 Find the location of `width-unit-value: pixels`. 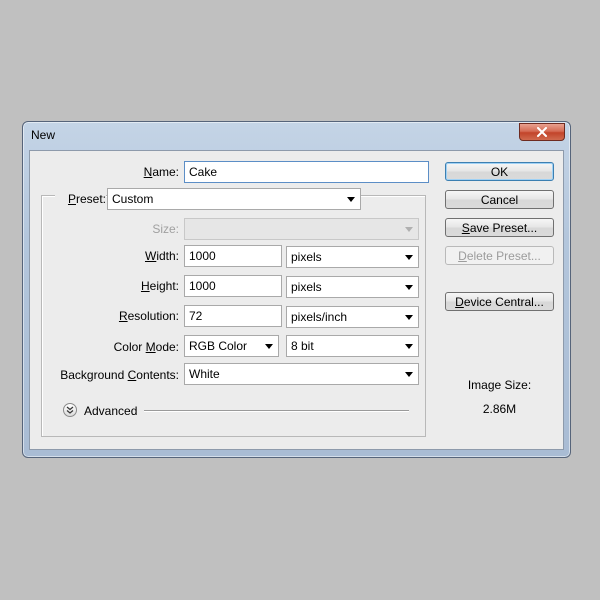

width-unit-value: pixels is located at coordinates (306, 257).